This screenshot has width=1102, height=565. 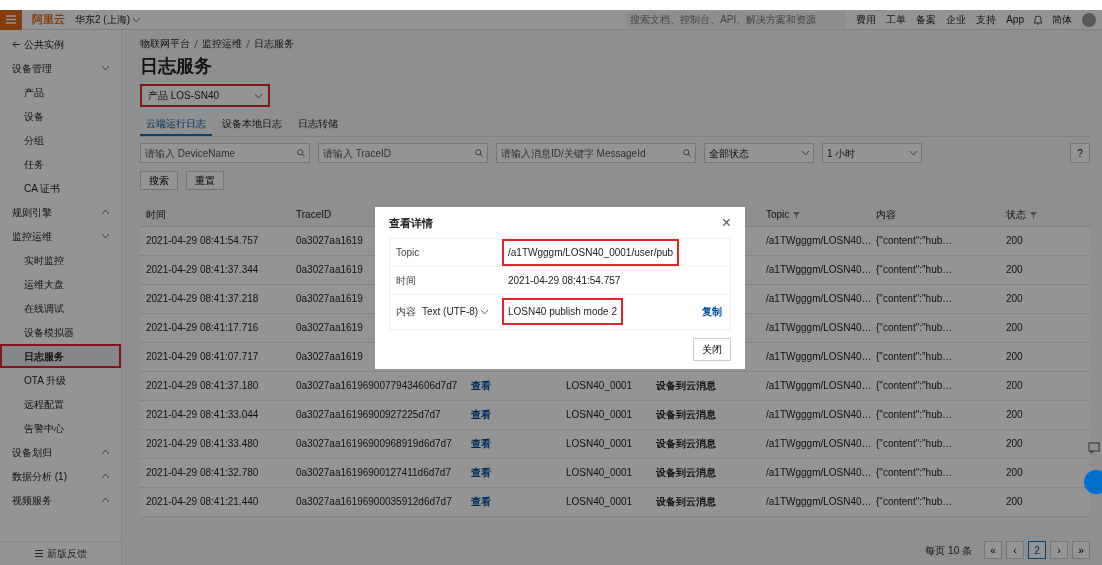 What do you see at coordinates (39, 476) in the screenshot?
I see `sidebar-group: 数据分析 (1)` at bounding box center [39, 476].